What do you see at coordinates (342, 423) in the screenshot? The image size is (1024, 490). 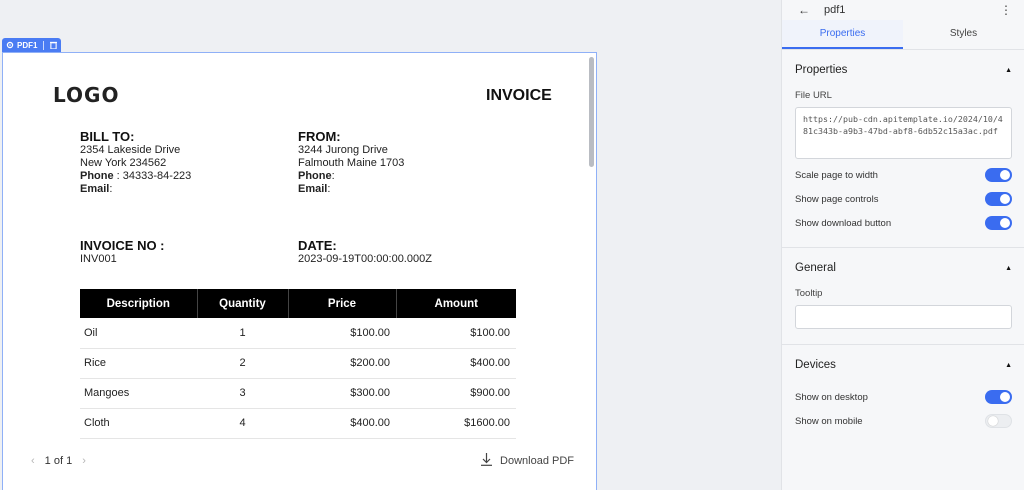 I see `cell-price: $400.00` at bounding box center [342, 423].